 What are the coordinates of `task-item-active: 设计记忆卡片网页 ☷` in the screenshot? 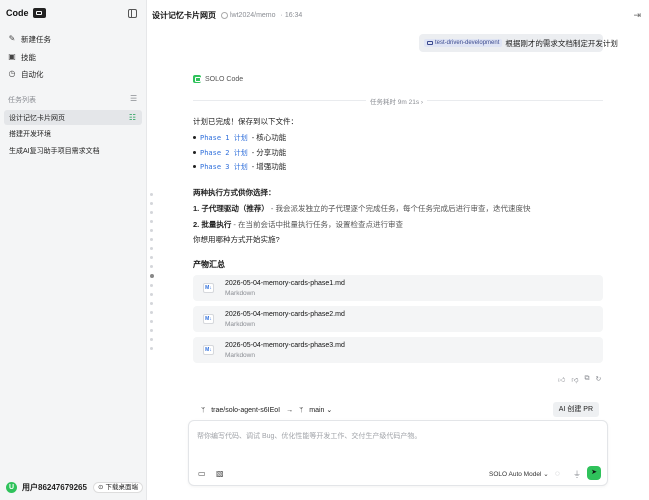 It's located at (73, 117).